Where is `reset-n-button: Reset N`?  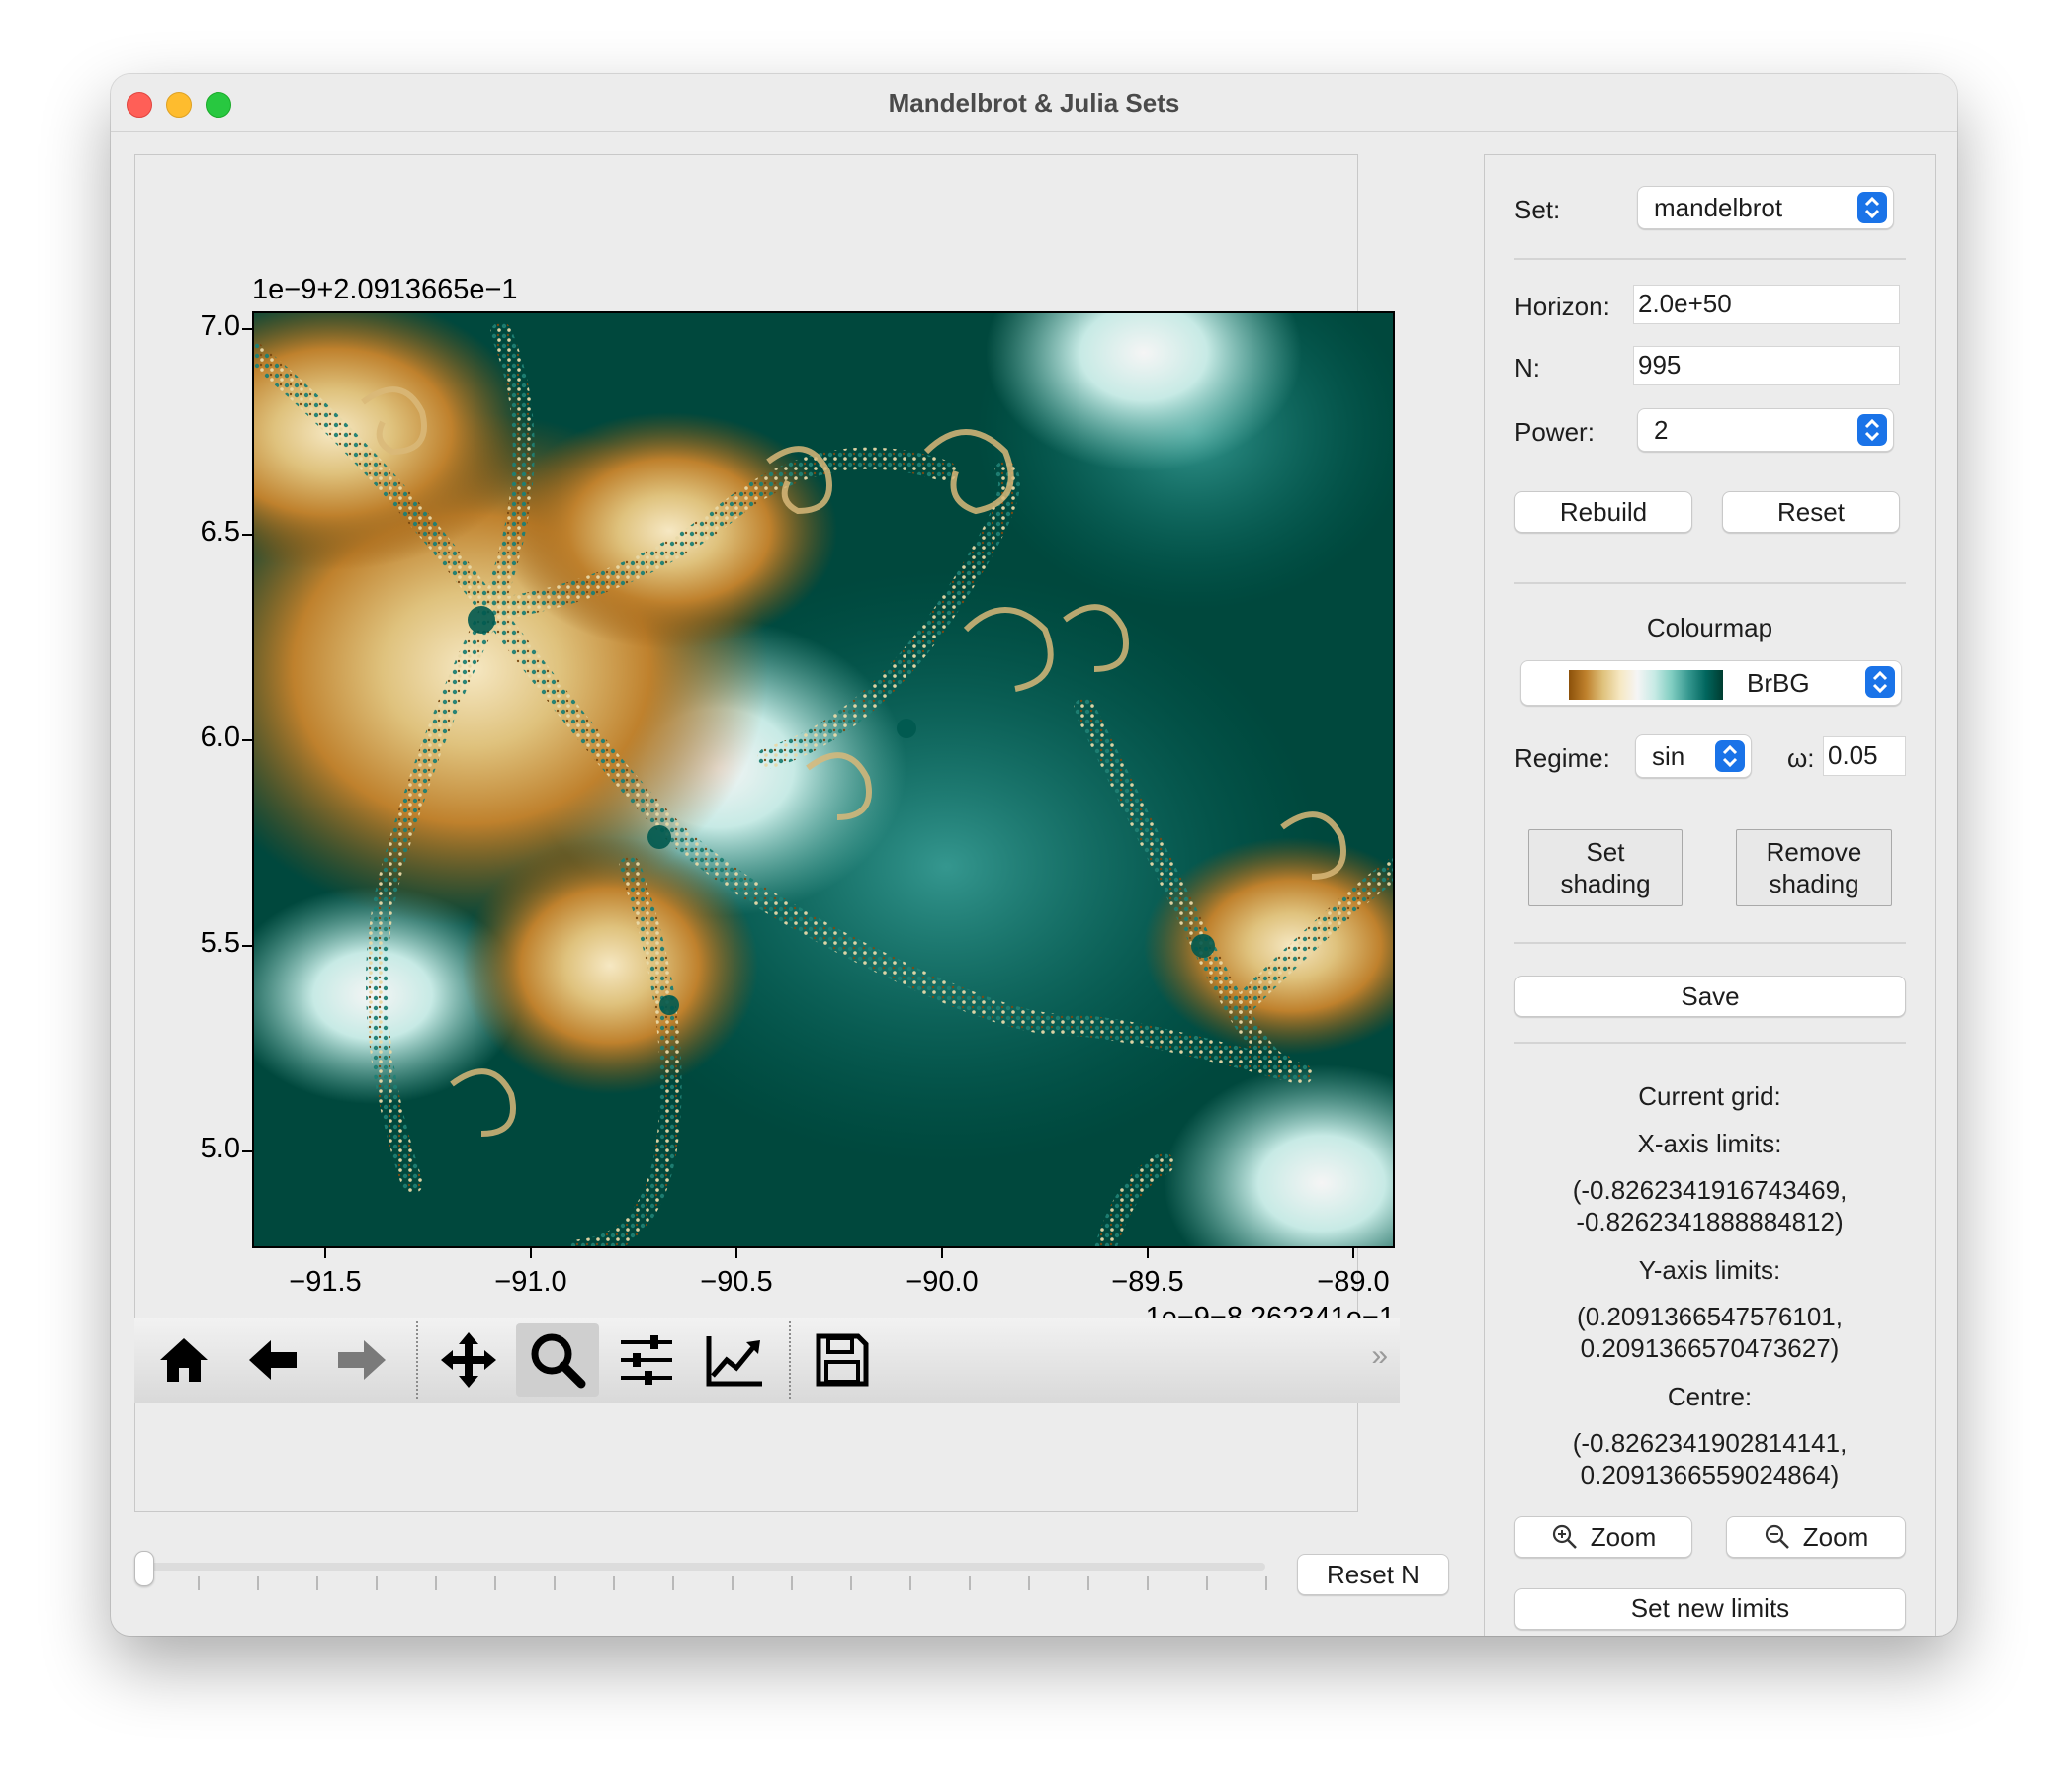 reset-n-button: Reset N is located at coordinates (1373, 1574).